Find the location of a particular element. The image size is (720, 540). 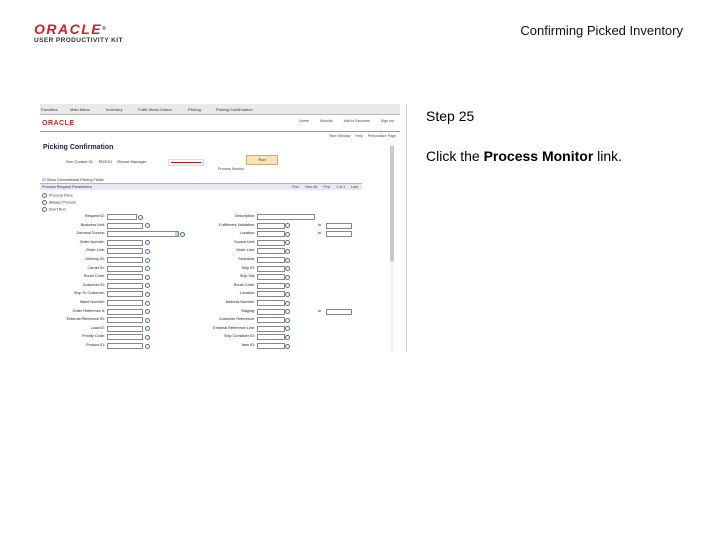

nav-item: Picking Confirmation is located at coordinates (234, 109).